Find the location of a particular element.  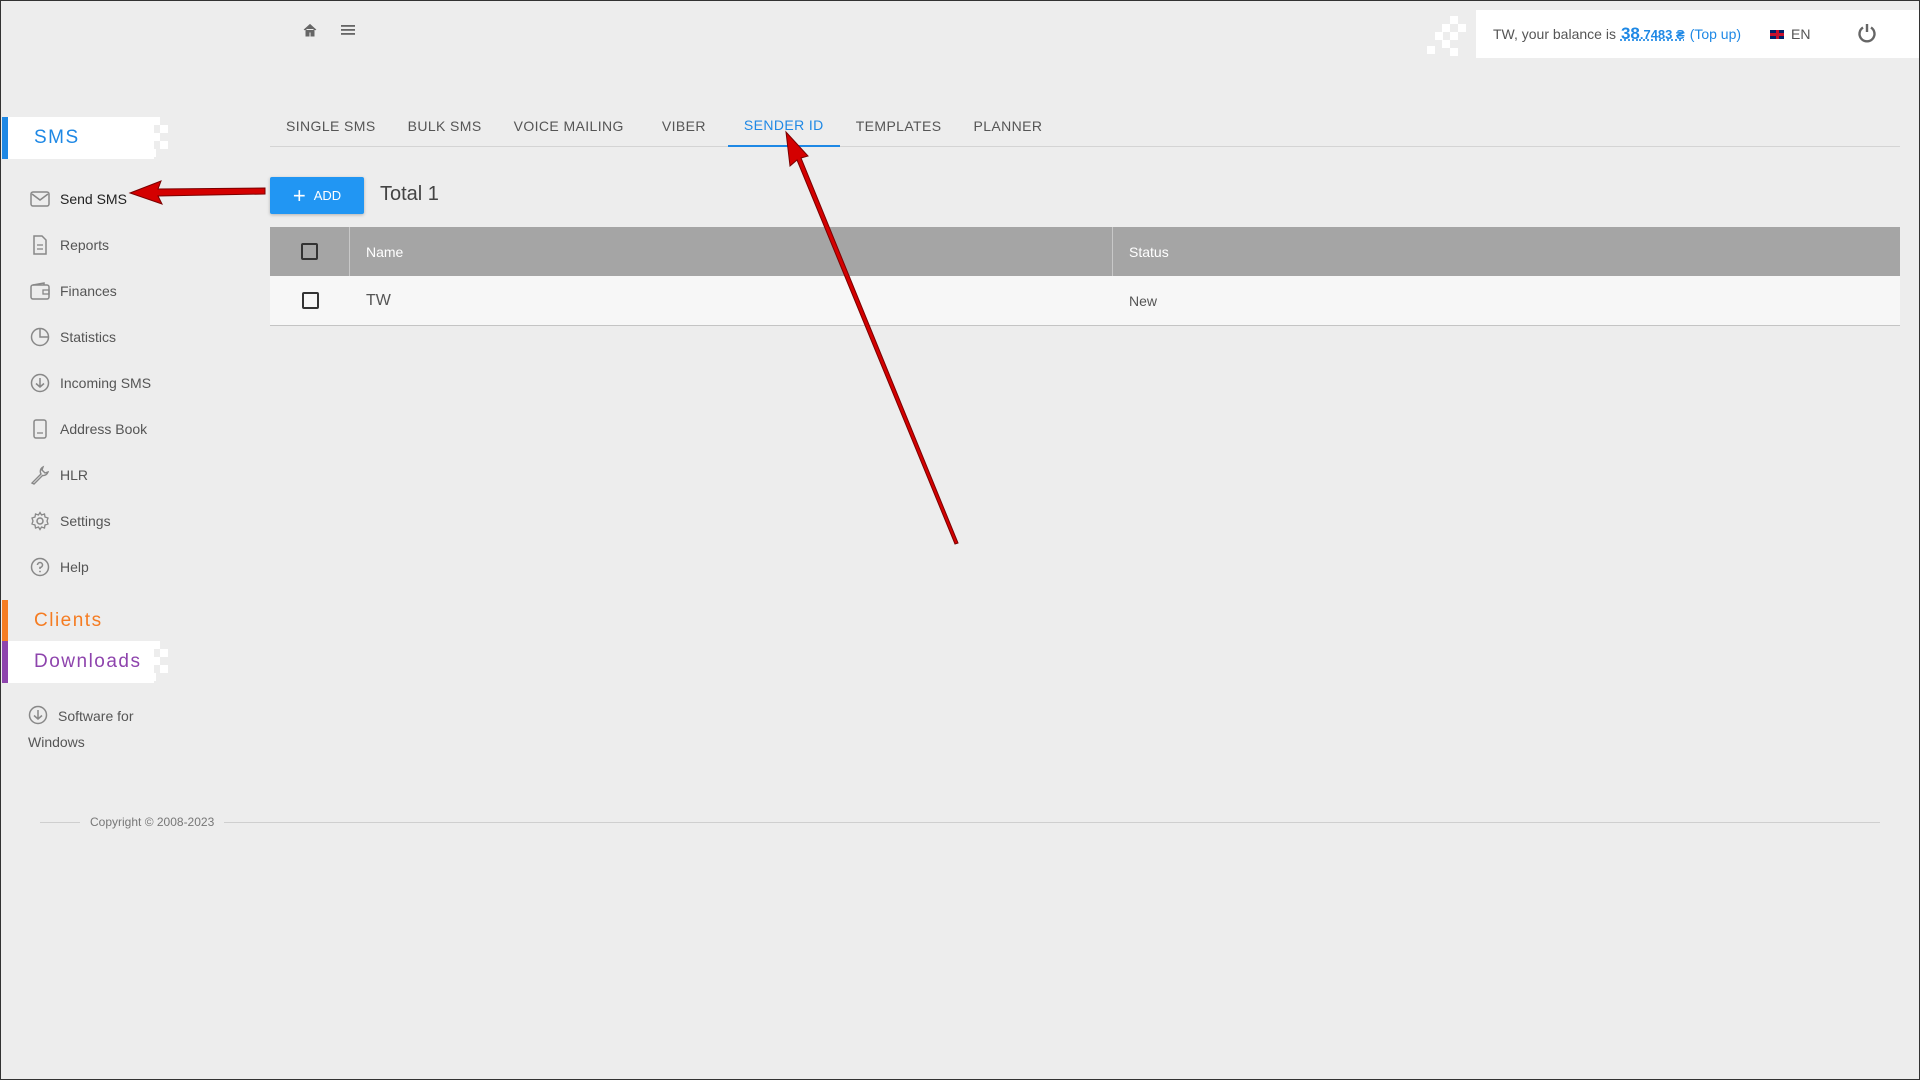

address-book-icon is located at coordinates (40, 429).